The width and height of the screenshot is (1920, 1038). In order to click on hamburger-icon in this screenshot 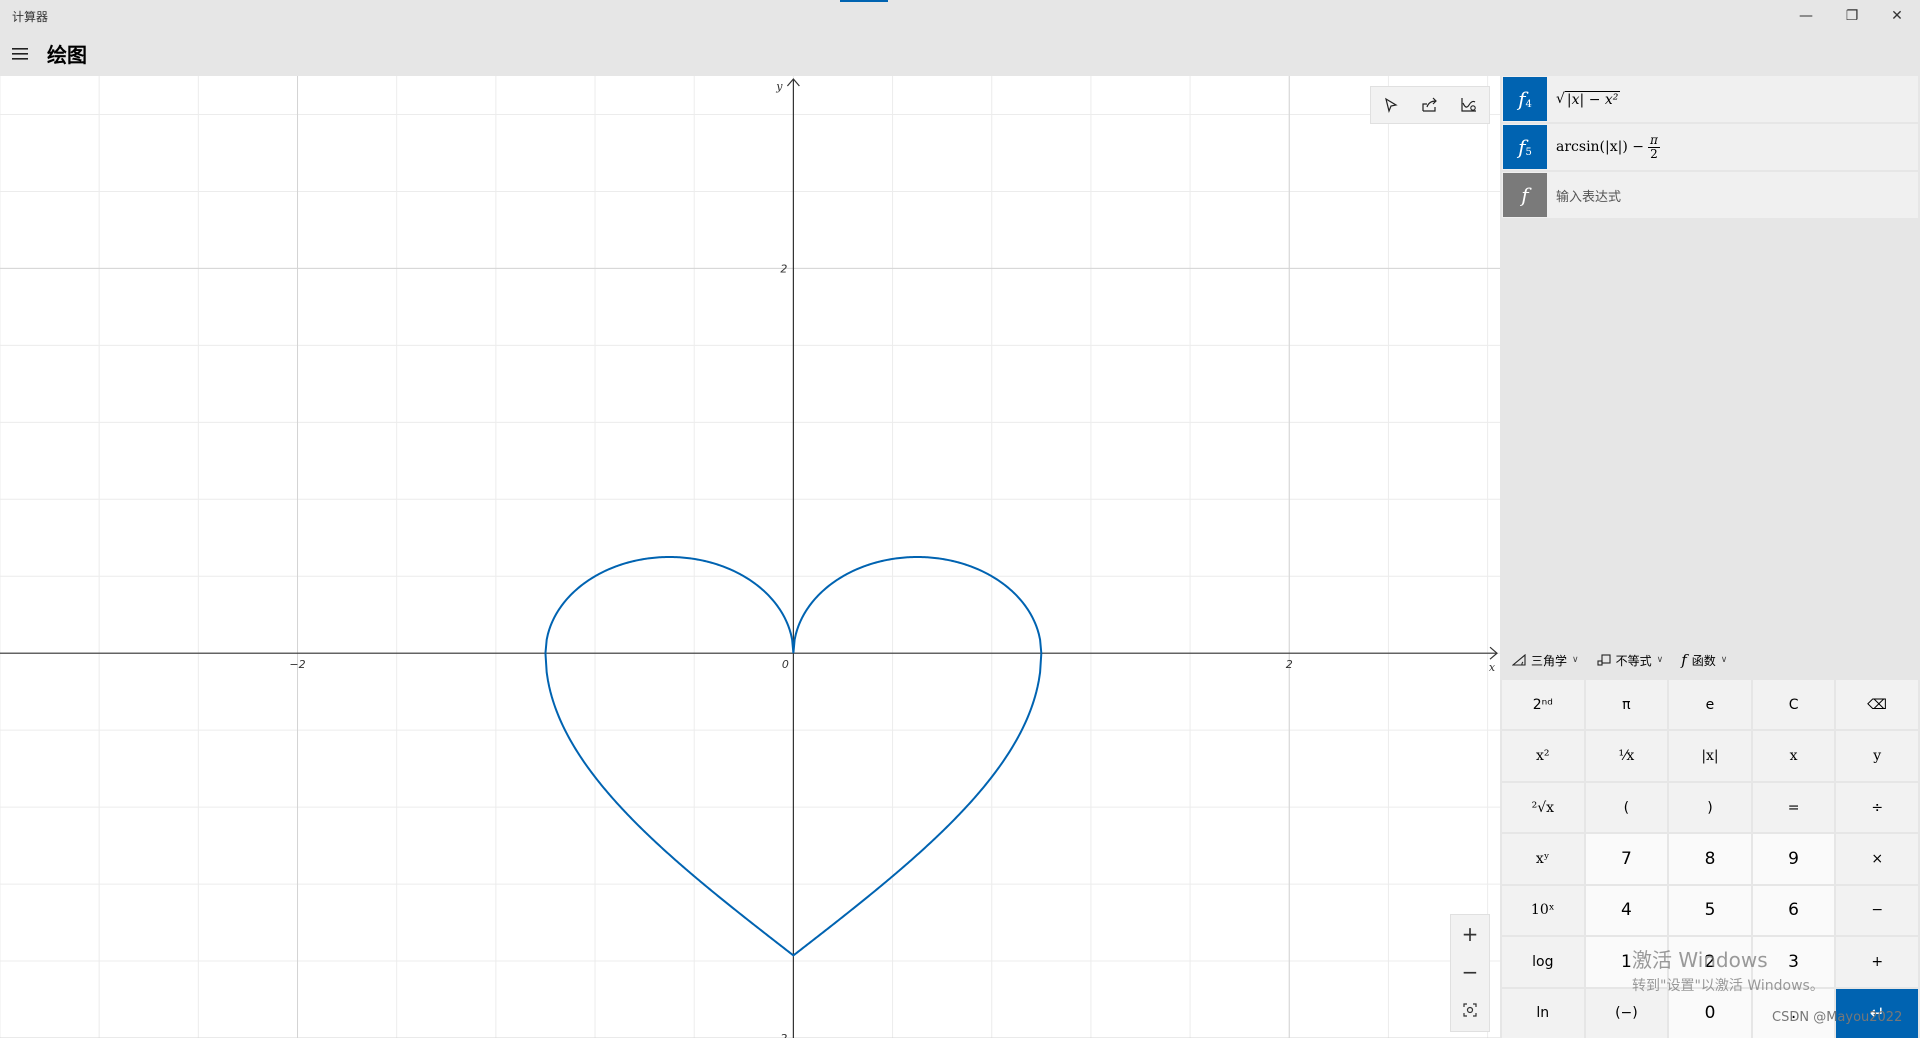, I will do `click(20, 54)`.